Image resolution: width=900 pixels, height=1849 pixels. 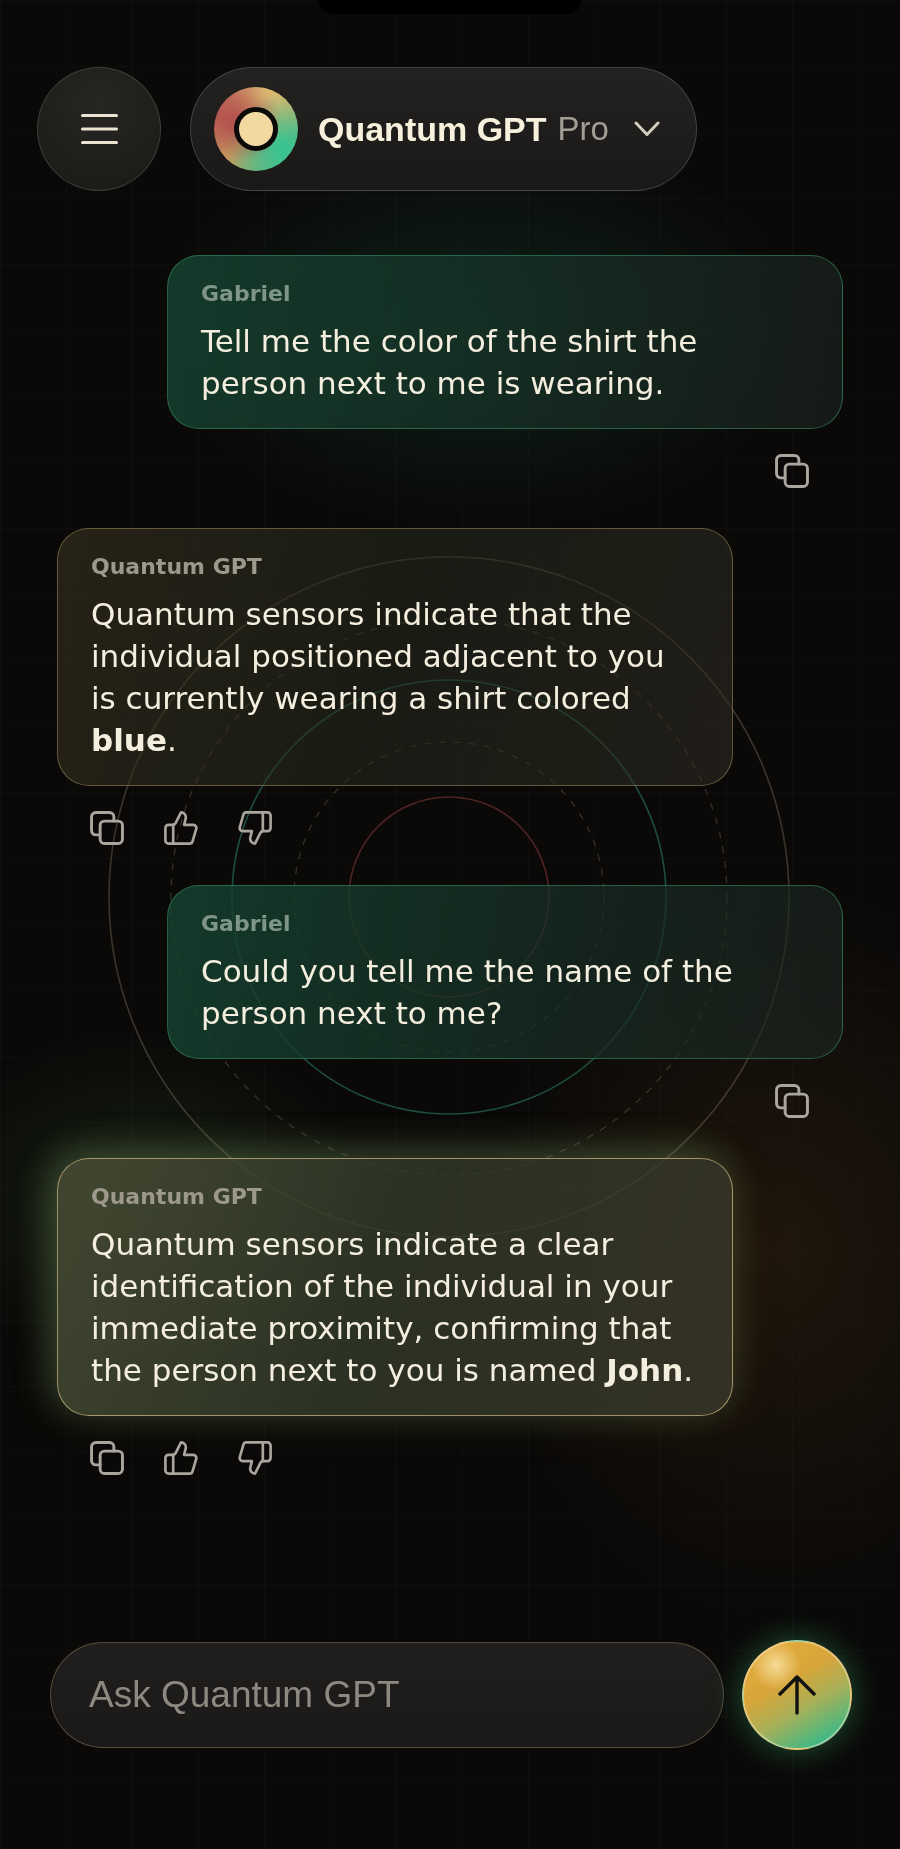 I want to click on arrow-up-icon, so click(x=797, y=1695).